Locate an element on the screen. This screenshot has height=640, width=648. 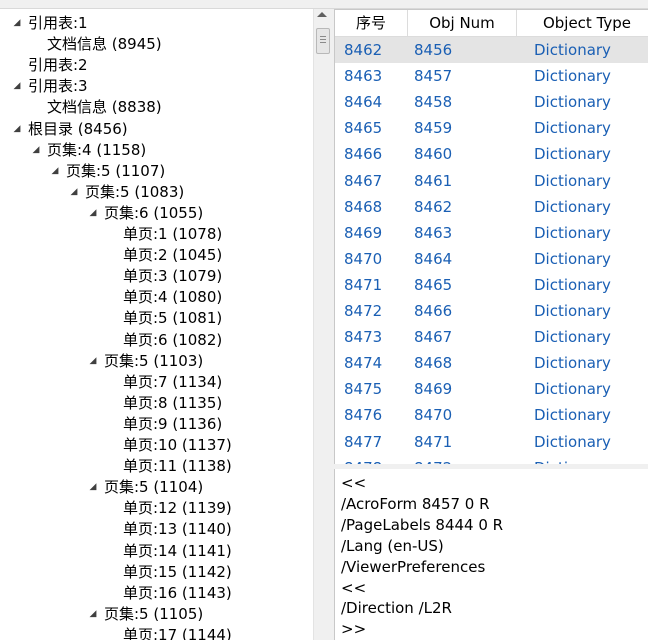
tree-node: ◢ 页集:5 (1103) is located at coordinates (156, 361).